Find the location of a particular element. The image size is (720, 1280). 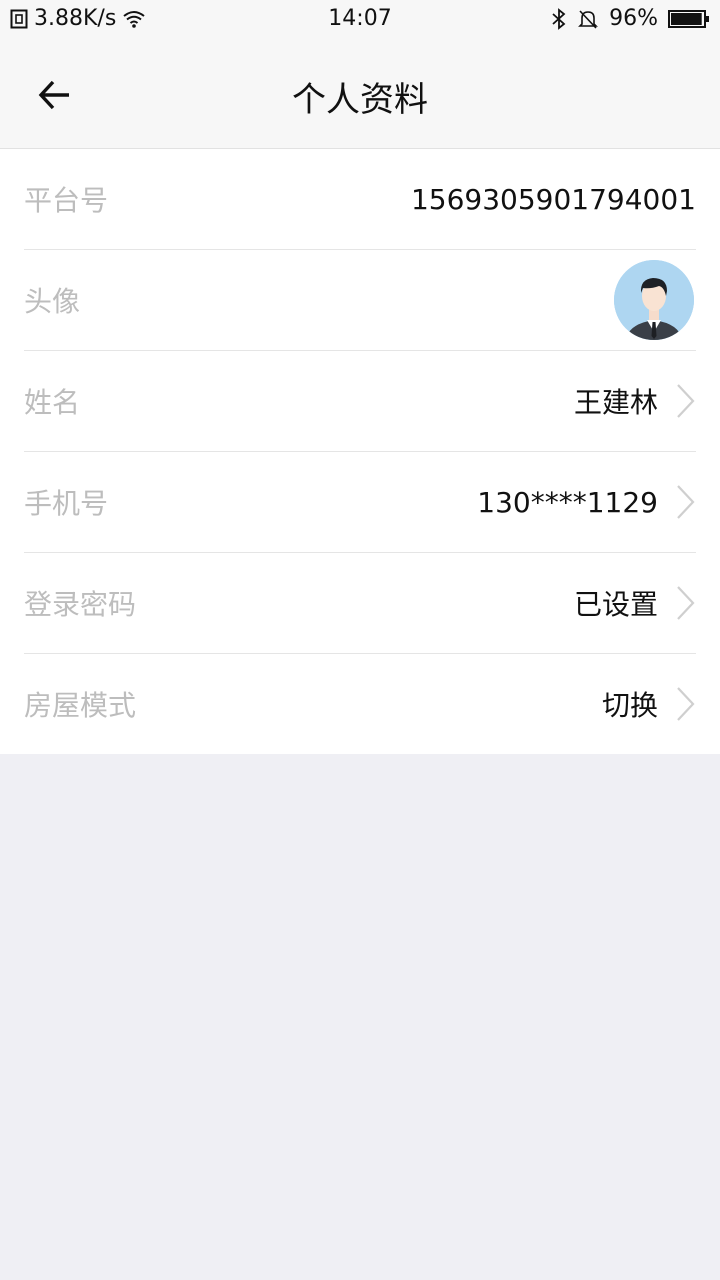

mute-bell-icon is located at coordinates (588, 19).